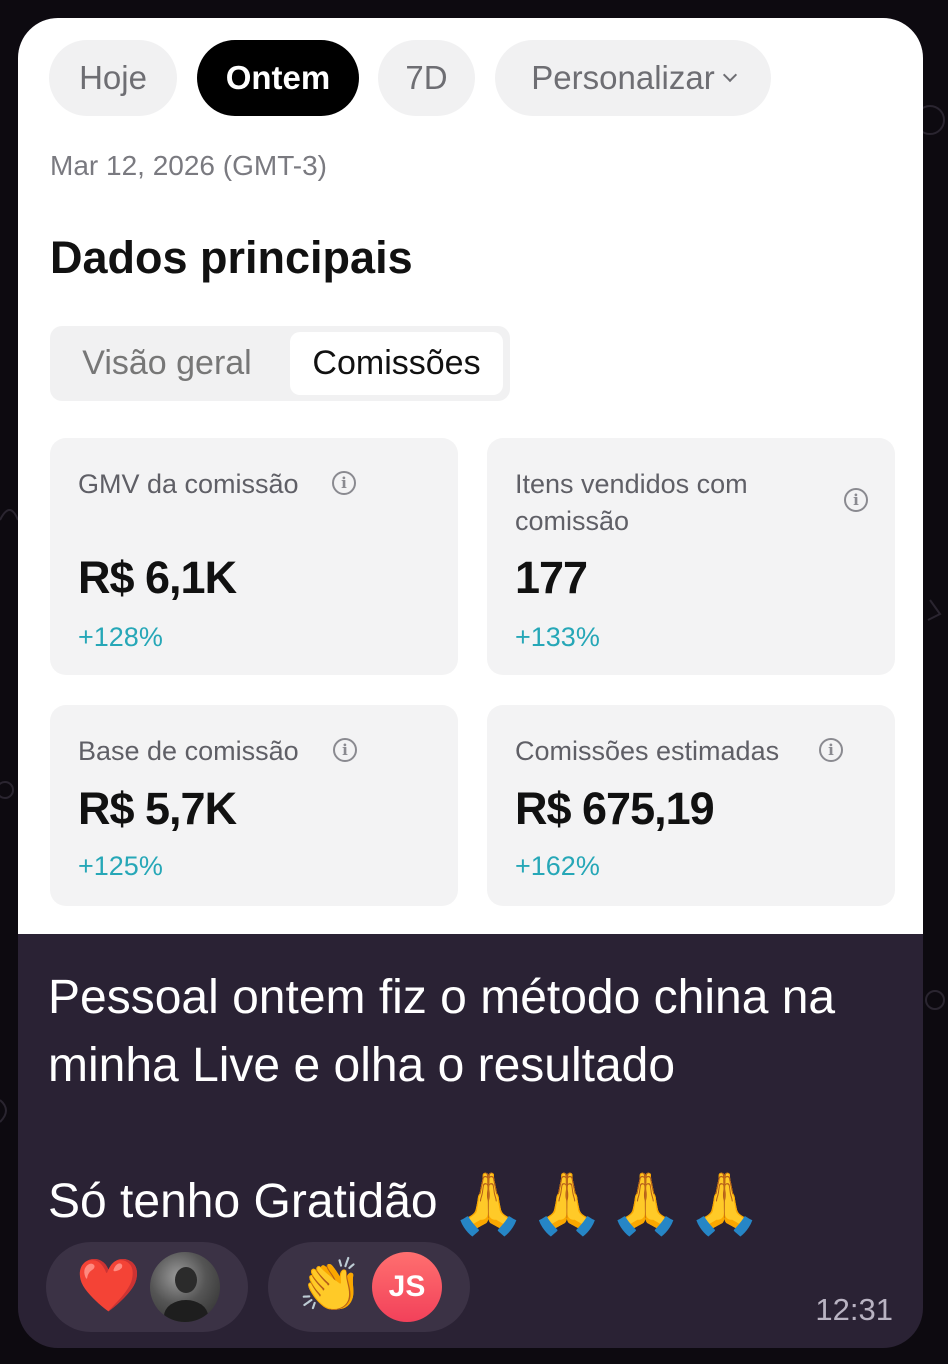 The width and height of the screenshot is (948, 1364). I want to click on avatar-initials: JS, so click(407, 1286).